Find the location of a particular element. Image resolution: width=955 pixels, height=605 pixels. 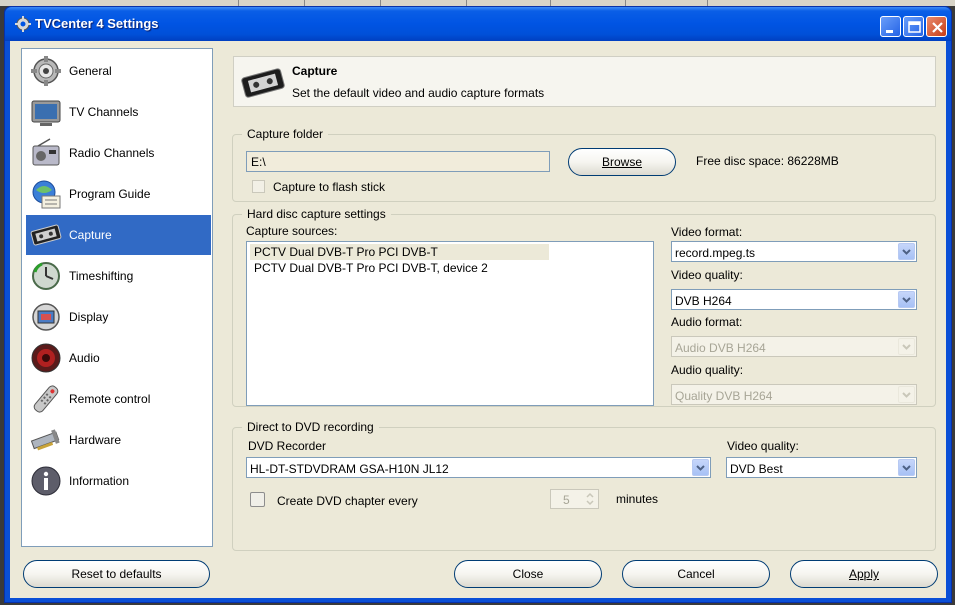

audio-quality-value: Quality DVB H264 is located at coordinates (724, 396).